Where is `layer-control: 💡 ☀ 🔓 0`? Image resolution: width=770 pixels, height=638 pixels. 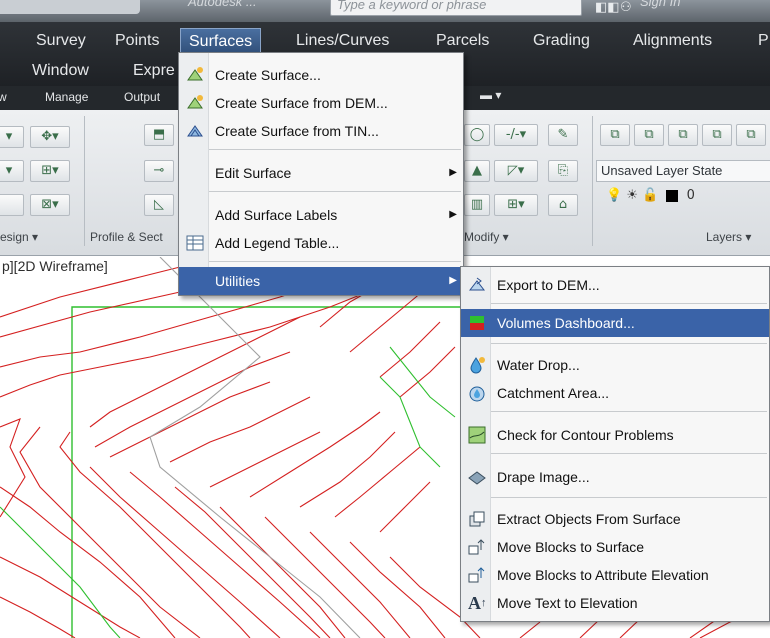 layer-control: 💡 ☀ 🔓 0 is located at coordinates (650, 195).